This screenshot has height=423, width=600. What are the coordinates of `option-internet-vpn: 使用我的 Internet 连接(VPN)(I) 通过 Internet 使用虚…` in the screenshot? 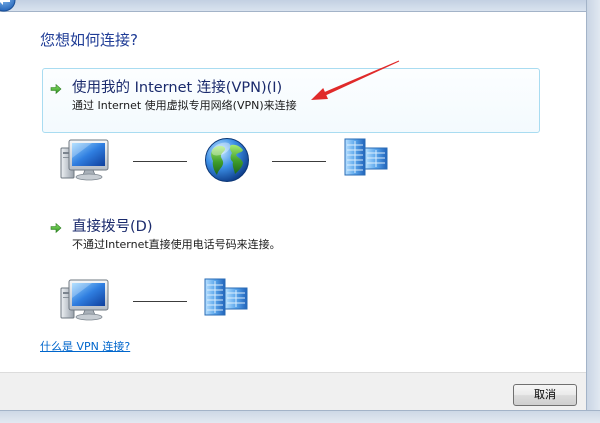 It's located at (291, 100).